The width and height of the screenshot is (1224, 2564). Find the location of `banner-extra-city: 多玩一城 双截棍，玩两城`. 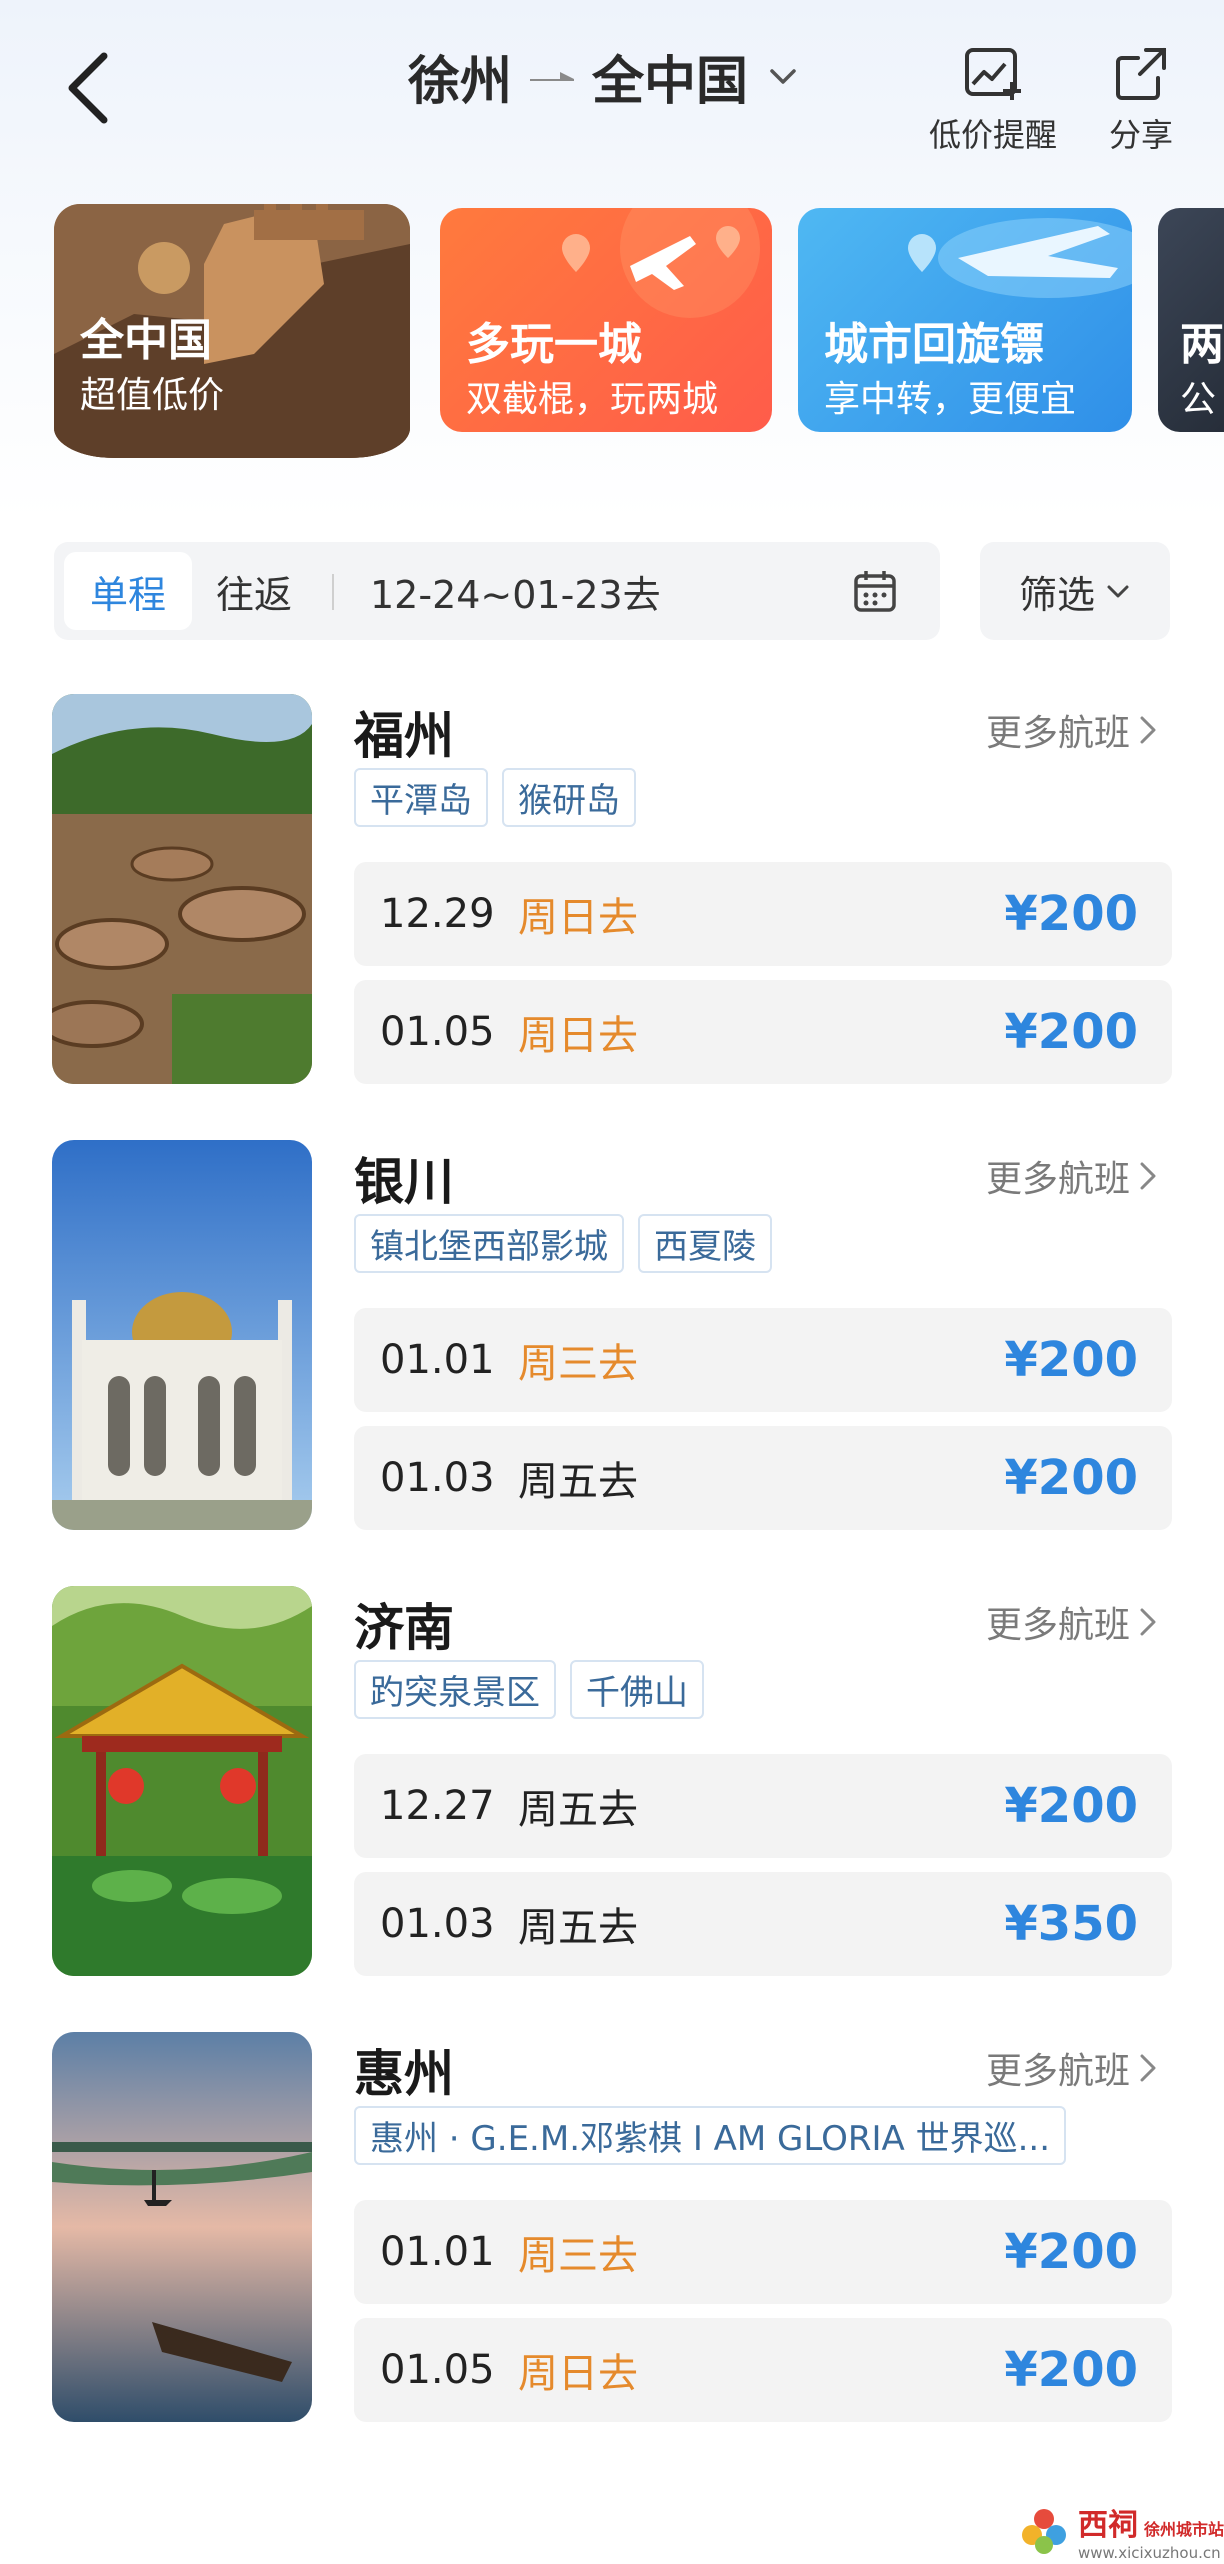

banner-extra-city: 多玩一城 双截棍，玩两城 is located at coordinates (606, 320).